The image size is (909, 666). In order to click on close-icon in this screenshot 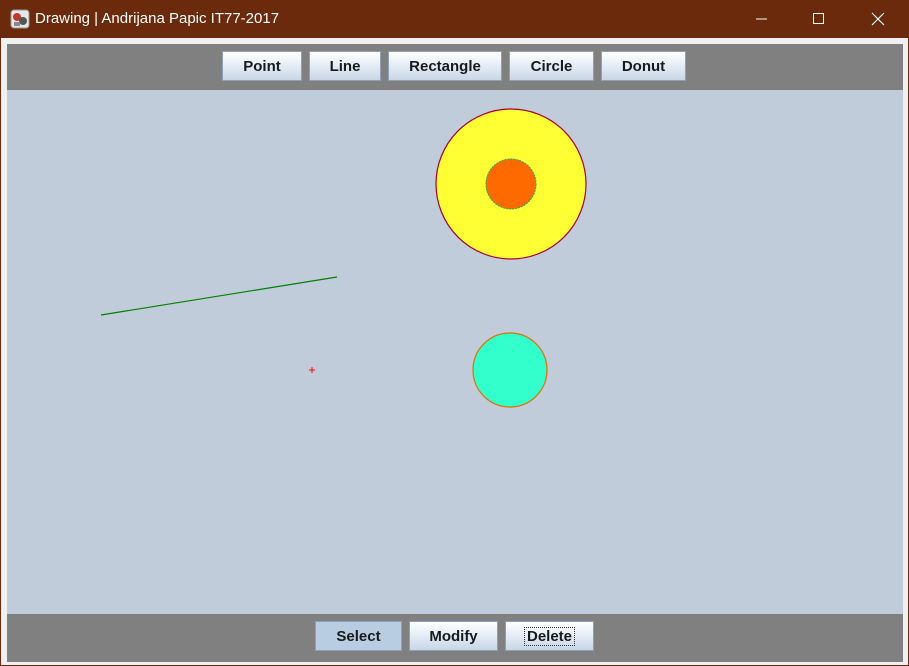, I will do `click(878, 19)`.